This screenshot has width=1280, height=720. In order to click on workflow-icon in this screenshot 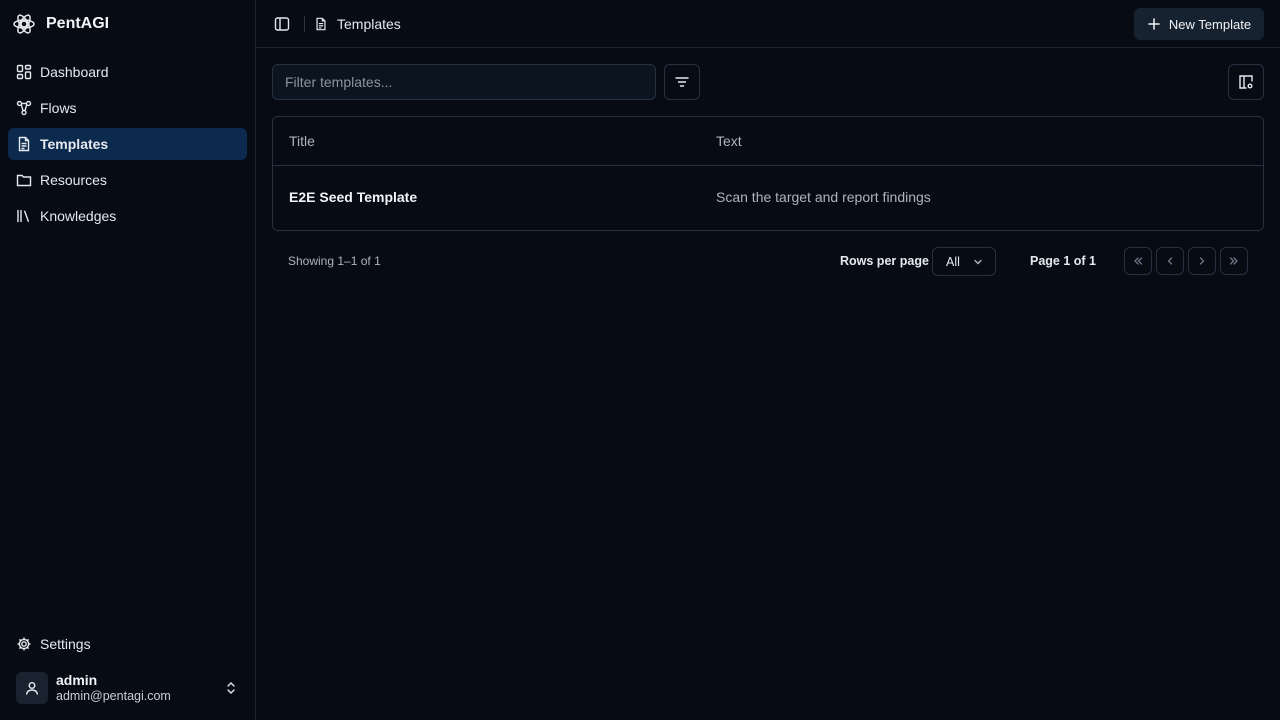, I will do `click(24, 108)`.